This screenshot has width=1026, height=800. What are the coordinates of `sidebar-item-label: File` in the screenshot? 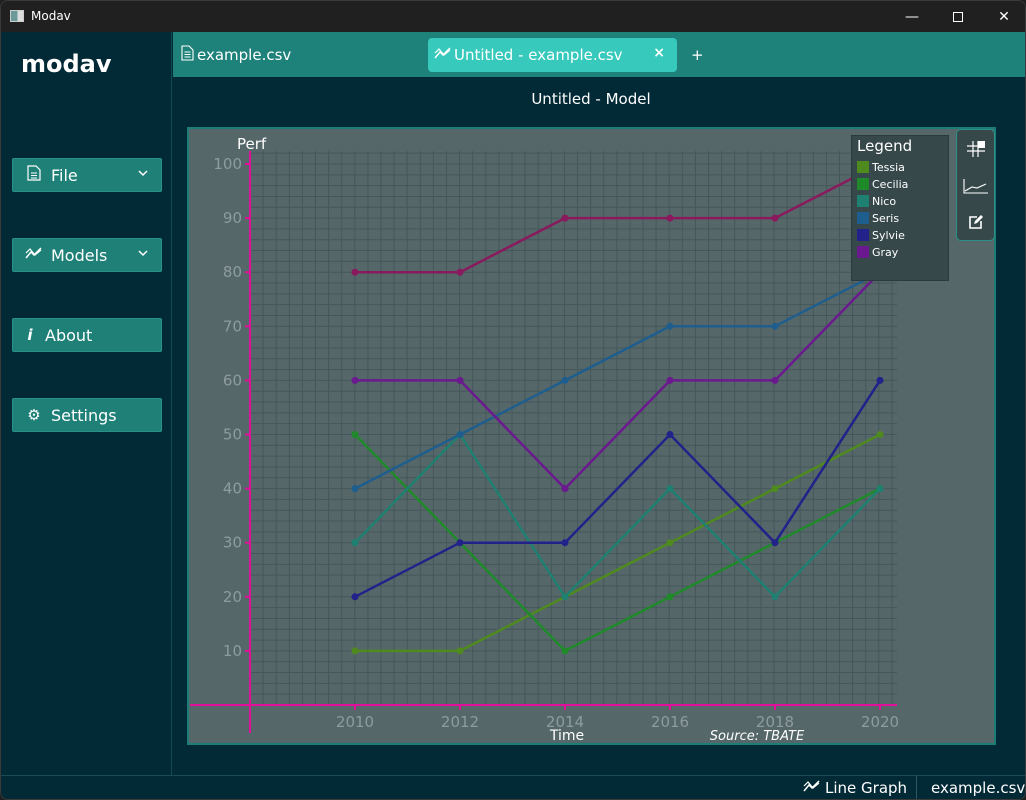 It's located at (64, 175).